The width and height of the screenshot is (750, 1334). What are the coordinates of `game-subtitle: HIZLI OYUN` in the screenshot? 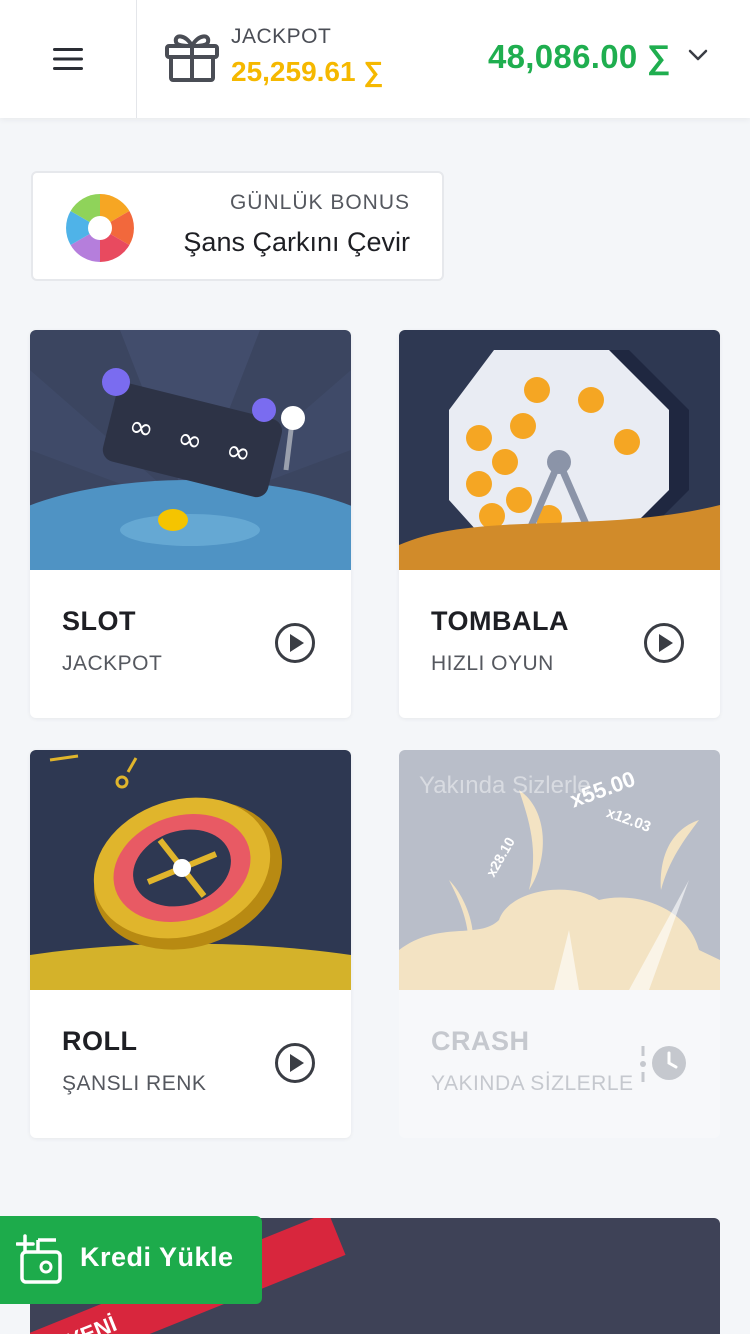 It's located at (492, 663).